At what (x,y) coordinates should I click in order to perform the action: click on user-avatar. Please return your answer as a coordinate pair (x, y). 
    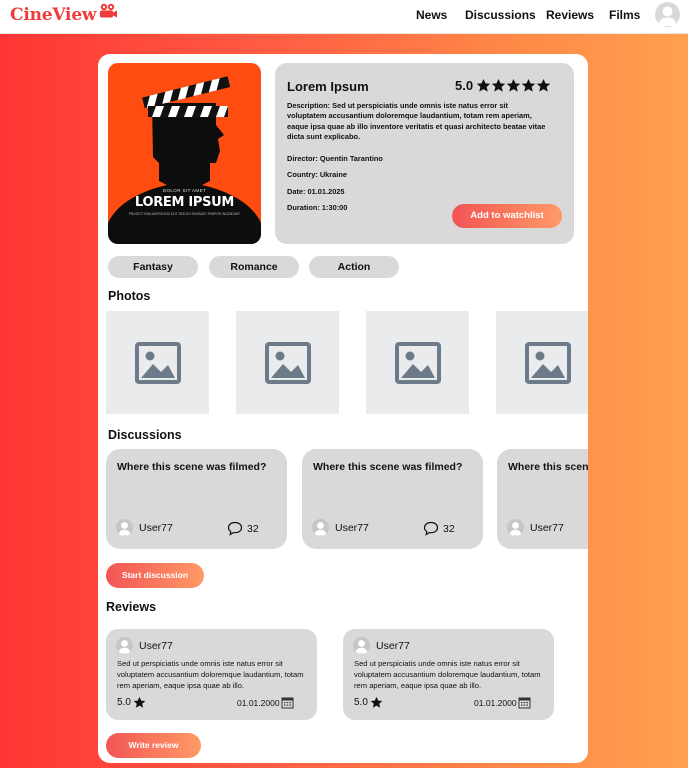
    Looking at the image, I should click on (667, 14).